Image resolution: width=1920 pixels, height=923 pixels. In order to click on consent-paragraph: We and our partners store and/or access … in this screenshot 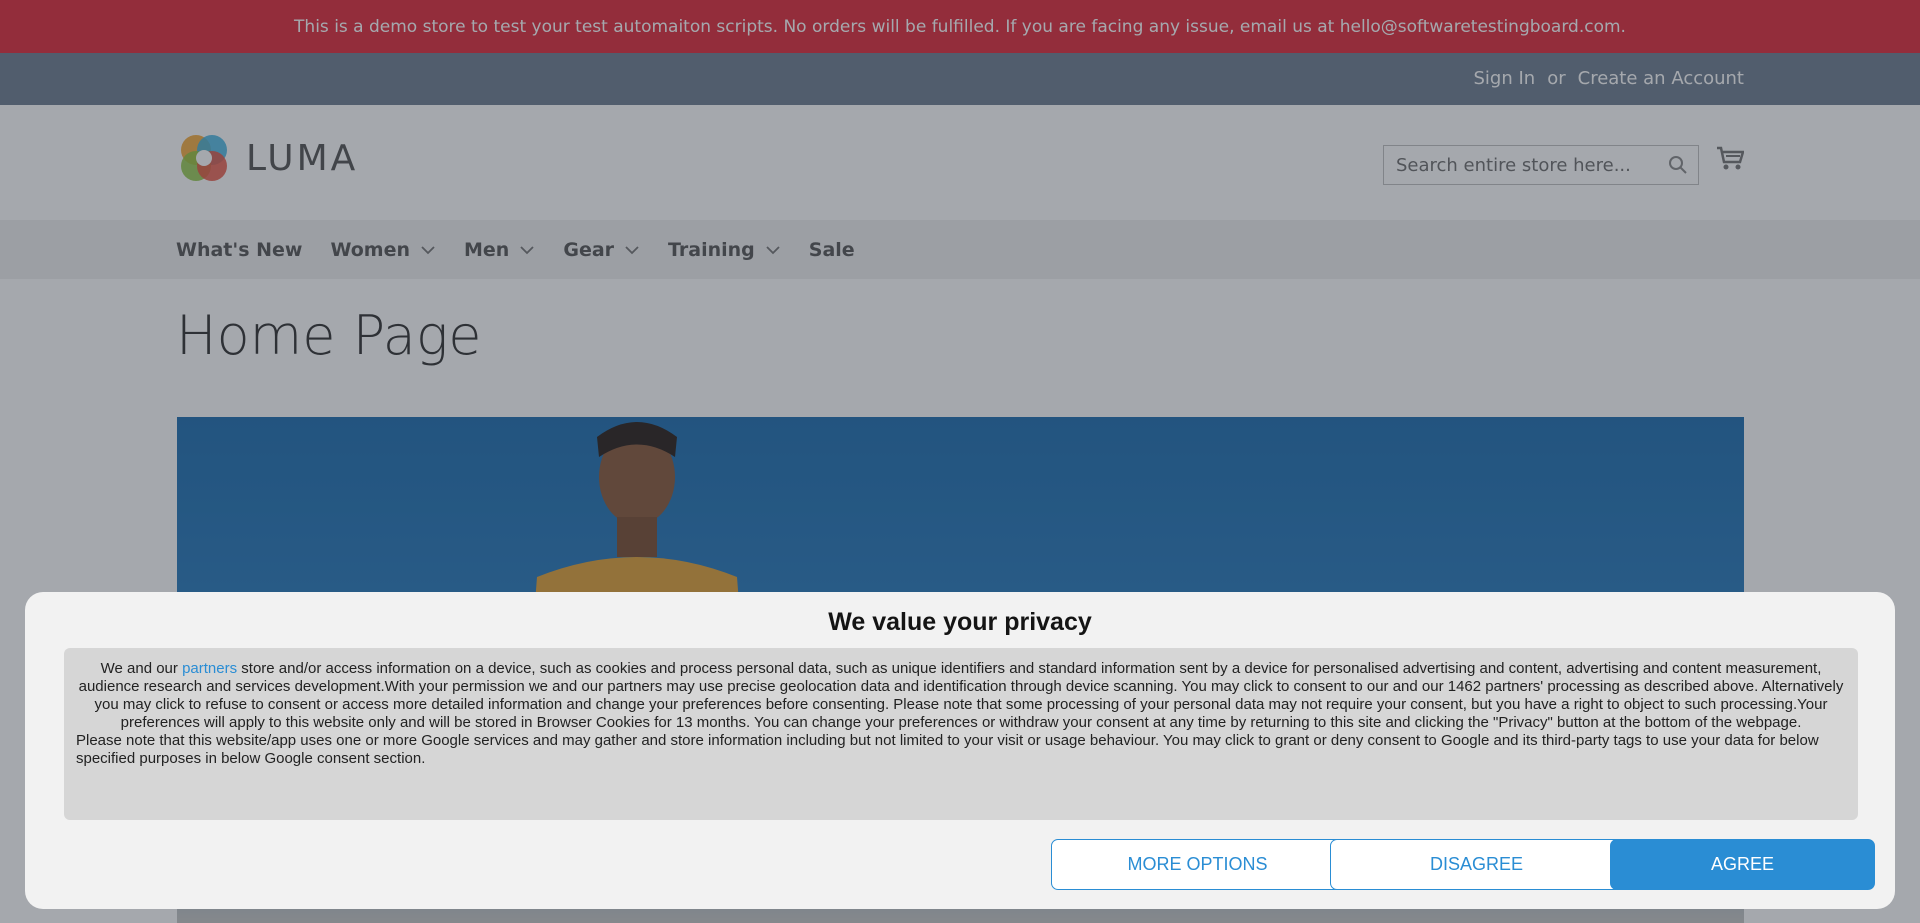, I will do `click(961, 696)`.